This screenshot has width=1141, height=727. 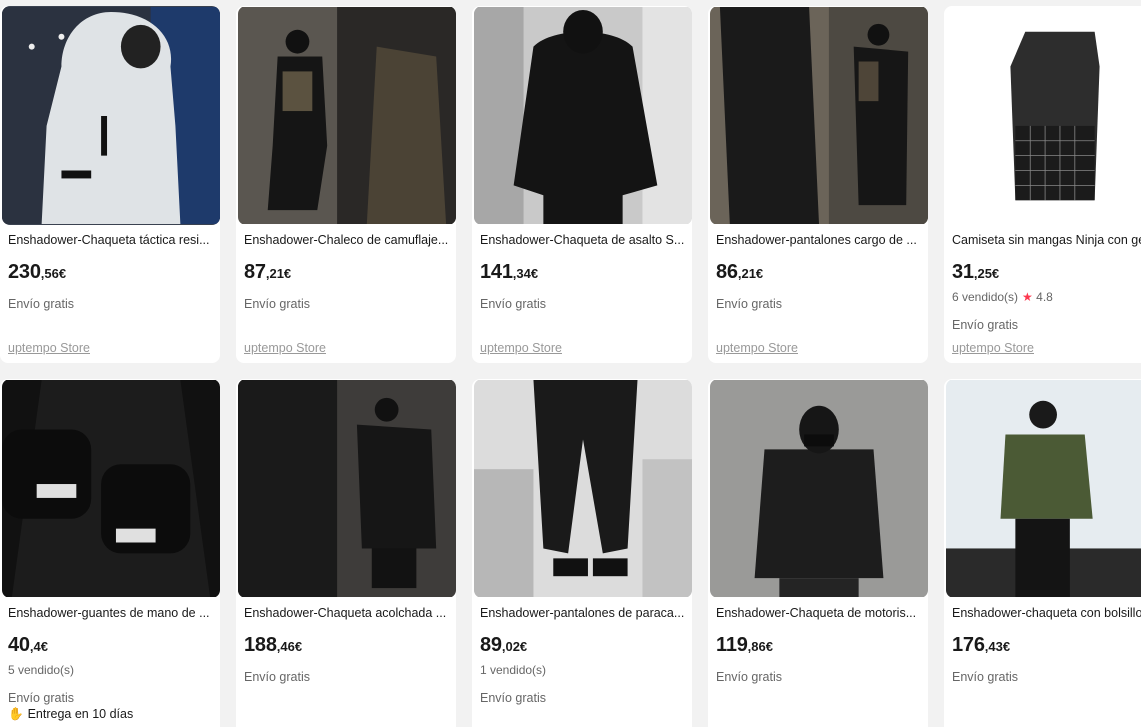 What do you see at coordinates (1046, 240) in the screenshot?
I see `product-title: Camiseta sin mangas Ninja con ge` at bounding box center [1046, 240].